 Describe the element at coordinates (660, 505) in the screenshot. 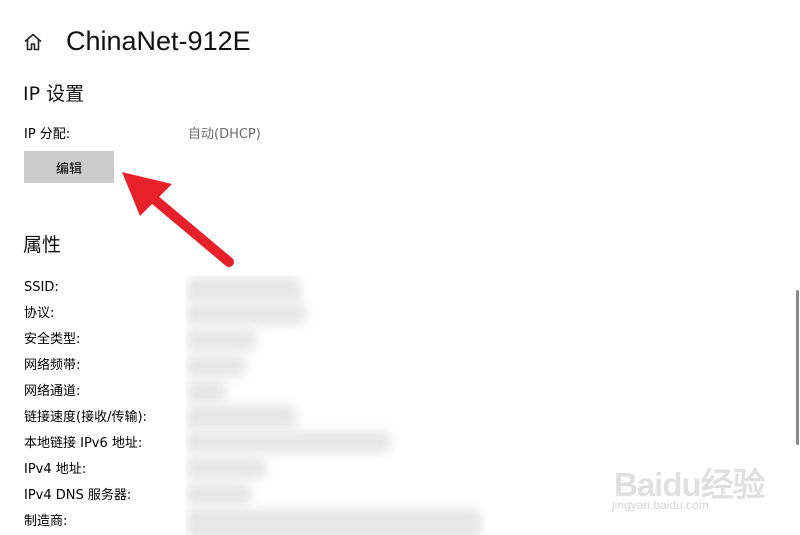

I see `watermark-url: jingyan.baidu.com` at that location.